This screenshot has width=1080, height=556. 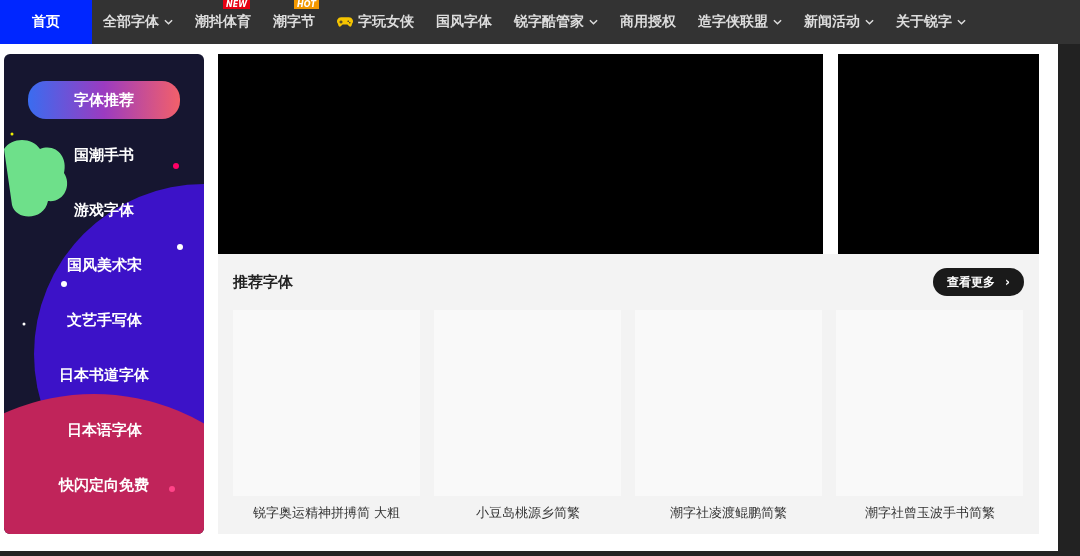 What do you see at coordinates (104, 100) in the screenshot?
I see `sidebar-item: 字体推荐` at bounding box center [104, 100].